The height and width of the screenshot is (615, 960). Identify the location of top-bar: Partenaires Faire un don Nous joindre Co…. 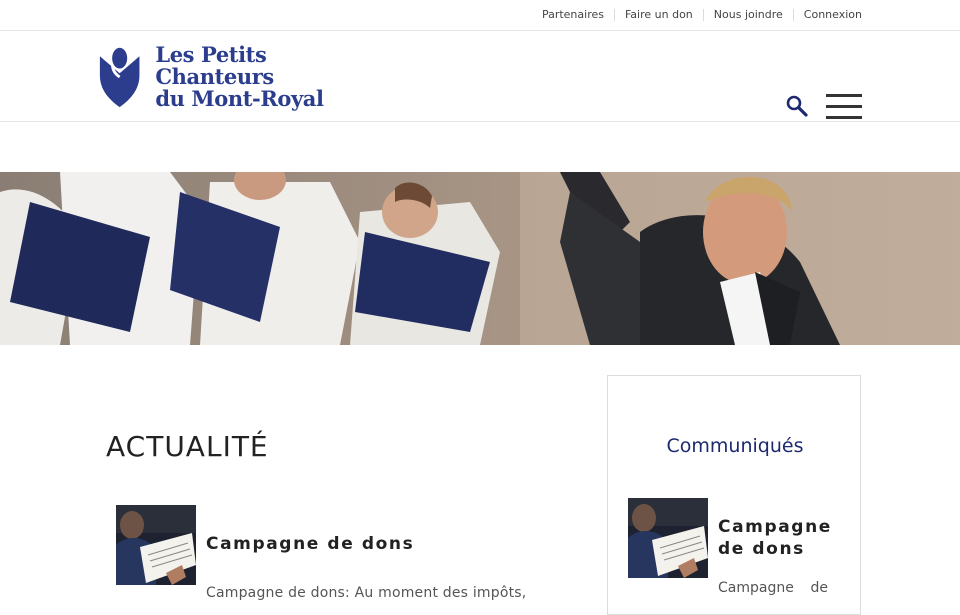
(480, 15).